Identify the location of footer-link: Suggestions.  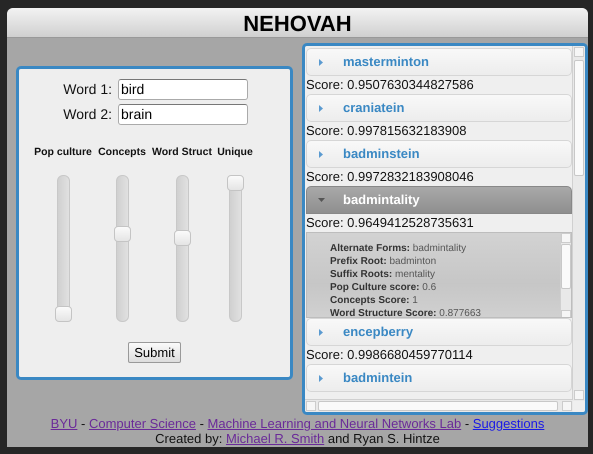
(508, 423).